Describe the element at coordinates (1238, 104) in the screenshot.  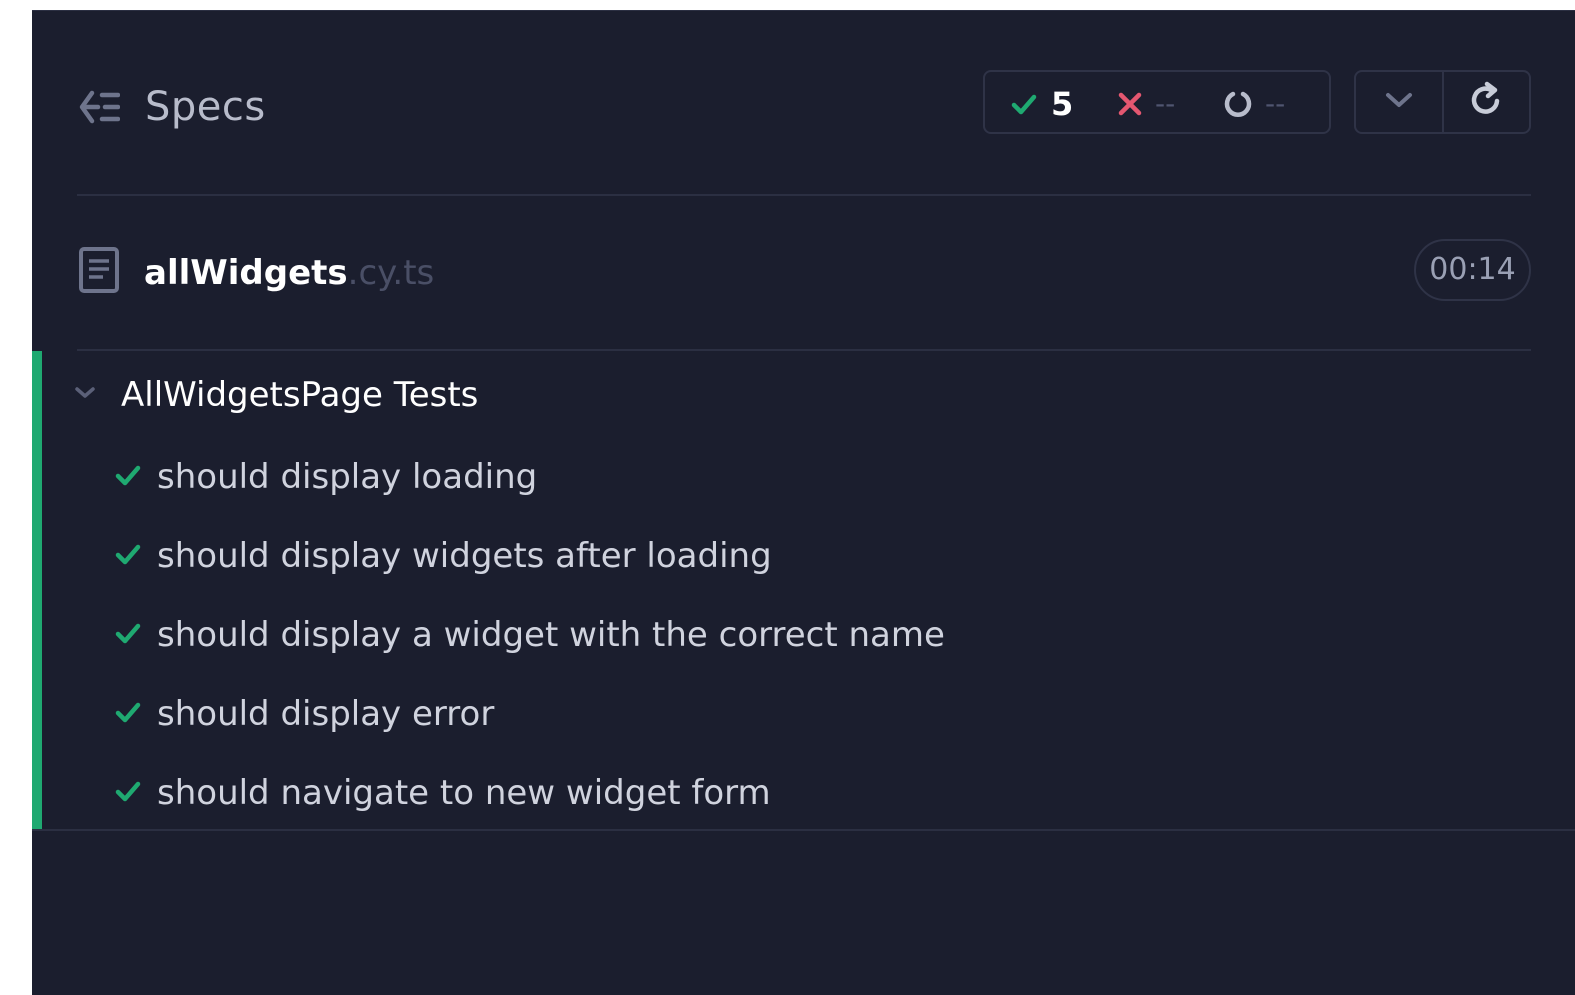
I see `pending-circle-icon` at that location.